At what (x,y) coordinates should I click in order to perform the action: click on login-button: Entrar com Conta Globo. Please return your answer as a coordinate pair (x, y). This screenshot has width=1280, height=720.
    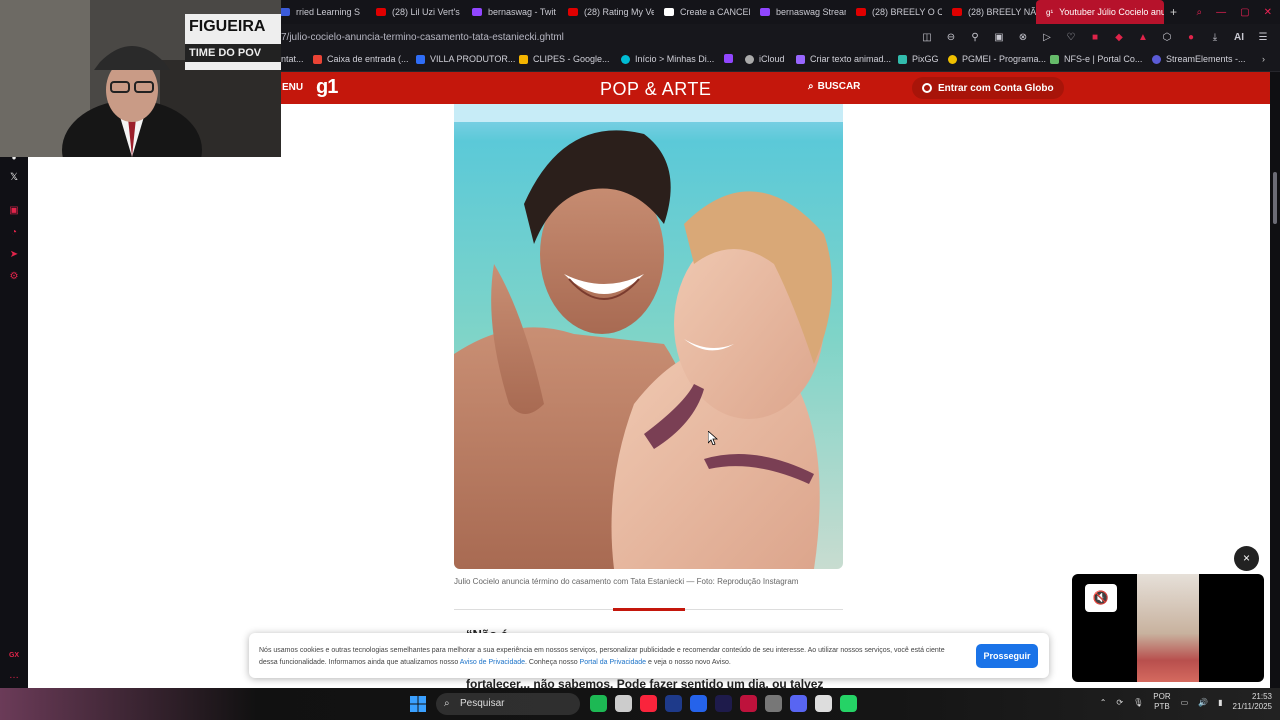
    Looking at the image, I should click on (988, 88).